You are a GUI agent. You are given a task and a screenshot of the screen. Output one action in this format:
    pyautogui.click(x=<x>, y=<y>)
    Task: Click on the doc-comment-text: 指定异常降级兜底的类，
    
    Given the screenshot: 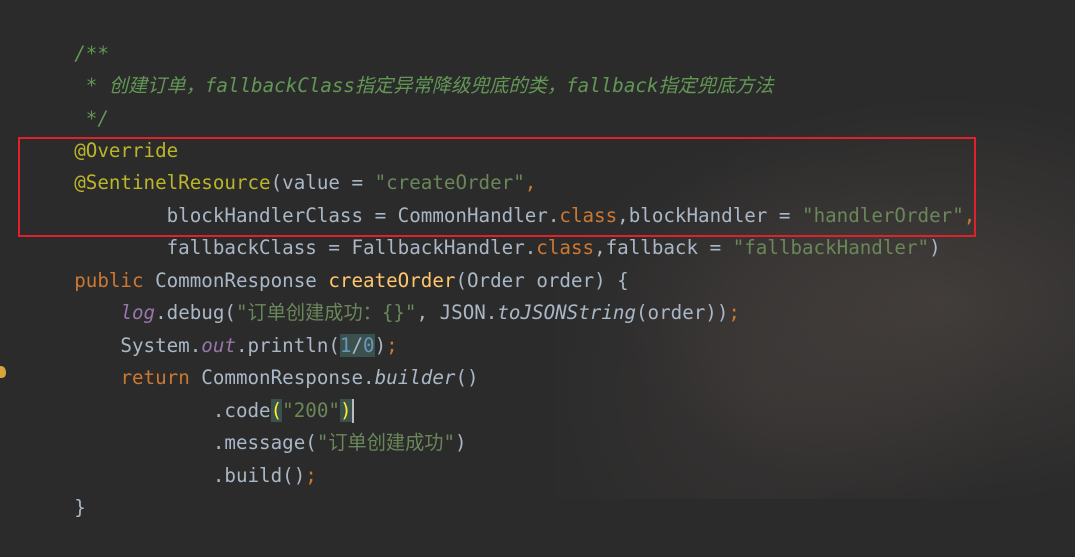 What is the action you would take?
    pyautogui.click(x=461, y=85)
    